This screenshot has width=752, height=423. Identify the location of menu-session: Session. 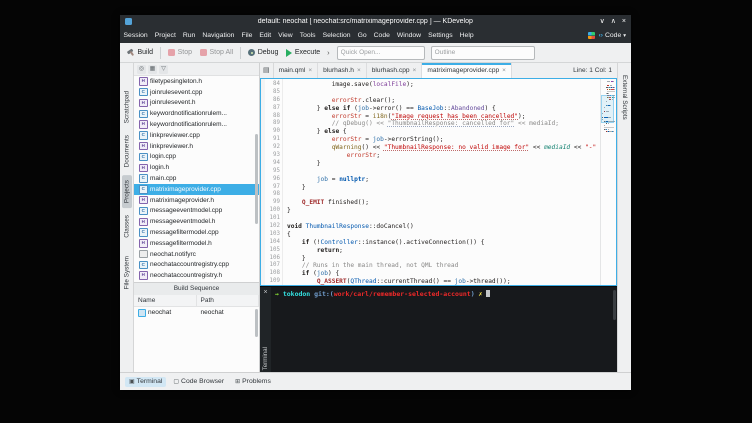
(135, 35).